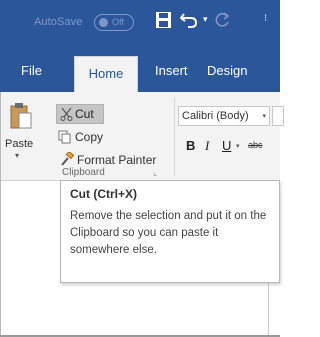 The image size is (320, 337). I want to click on tab-file: File, so click(31, 71).